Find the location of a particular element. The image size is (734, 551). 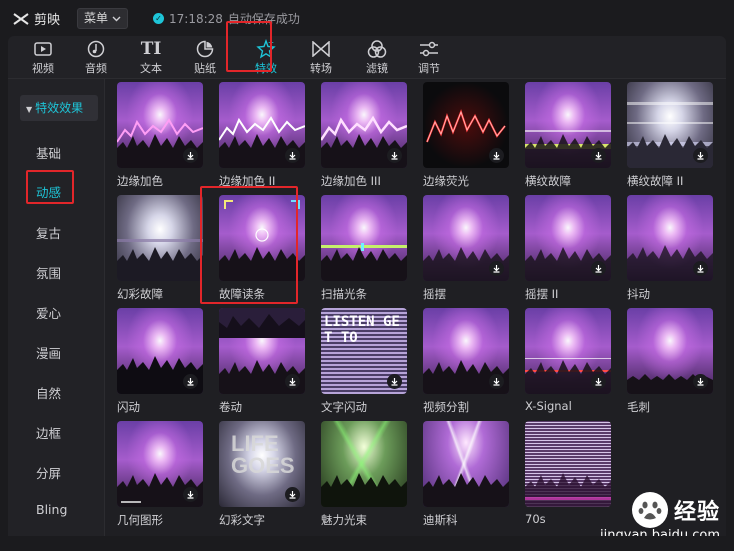

effect-tile: 魅力光束 is located at coordinates (364, 474).